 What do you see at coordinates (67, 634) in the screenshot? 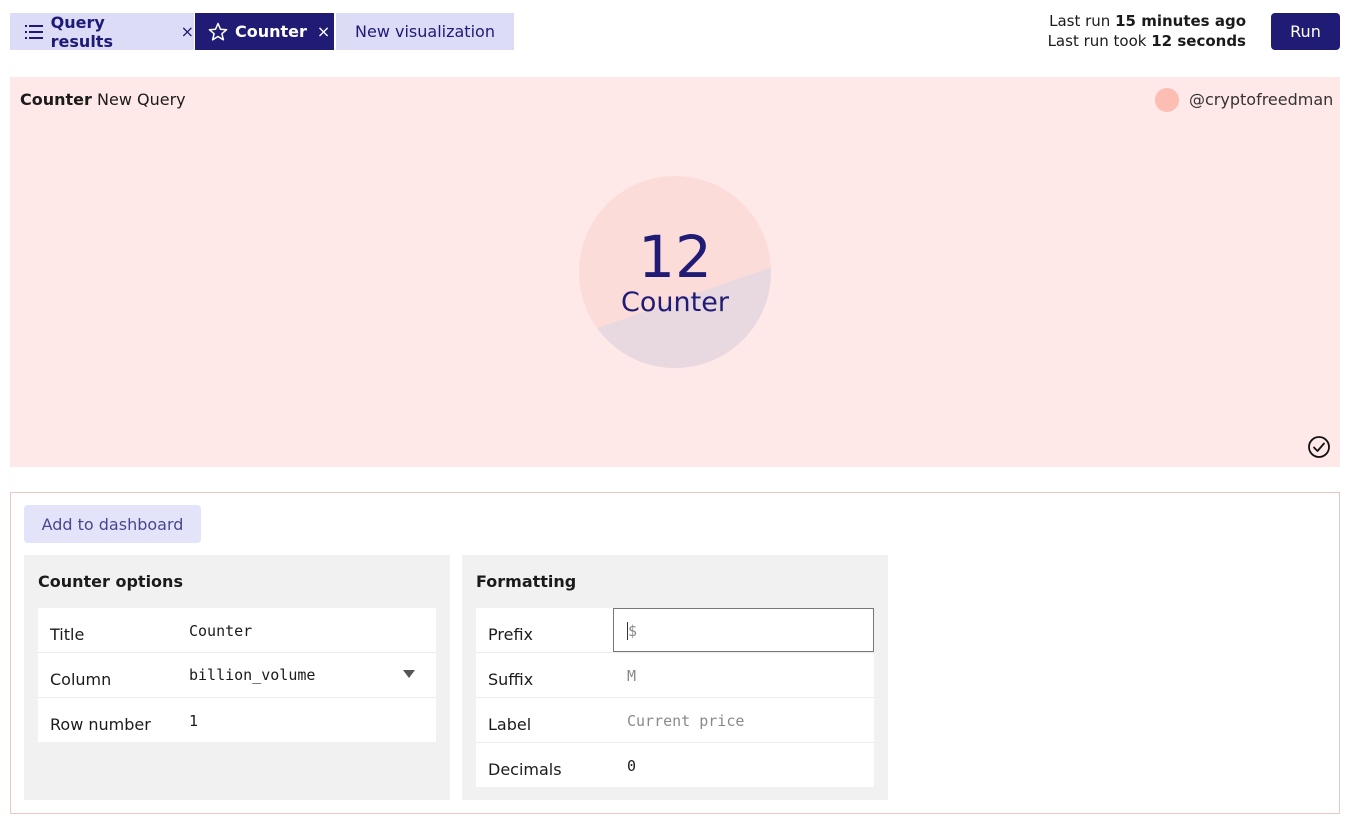
I see `title-label: Title` at bounding box center [67, 634].